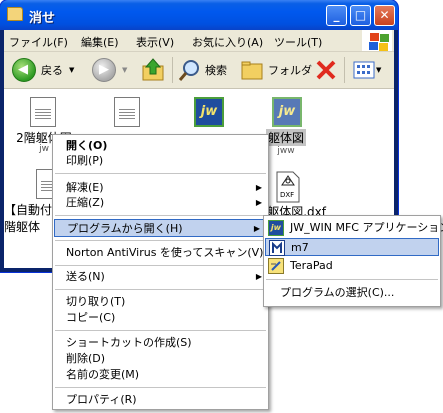 This screenshot has width=443, height=413. I want to click on search-button: 検索, so click(202, 70).